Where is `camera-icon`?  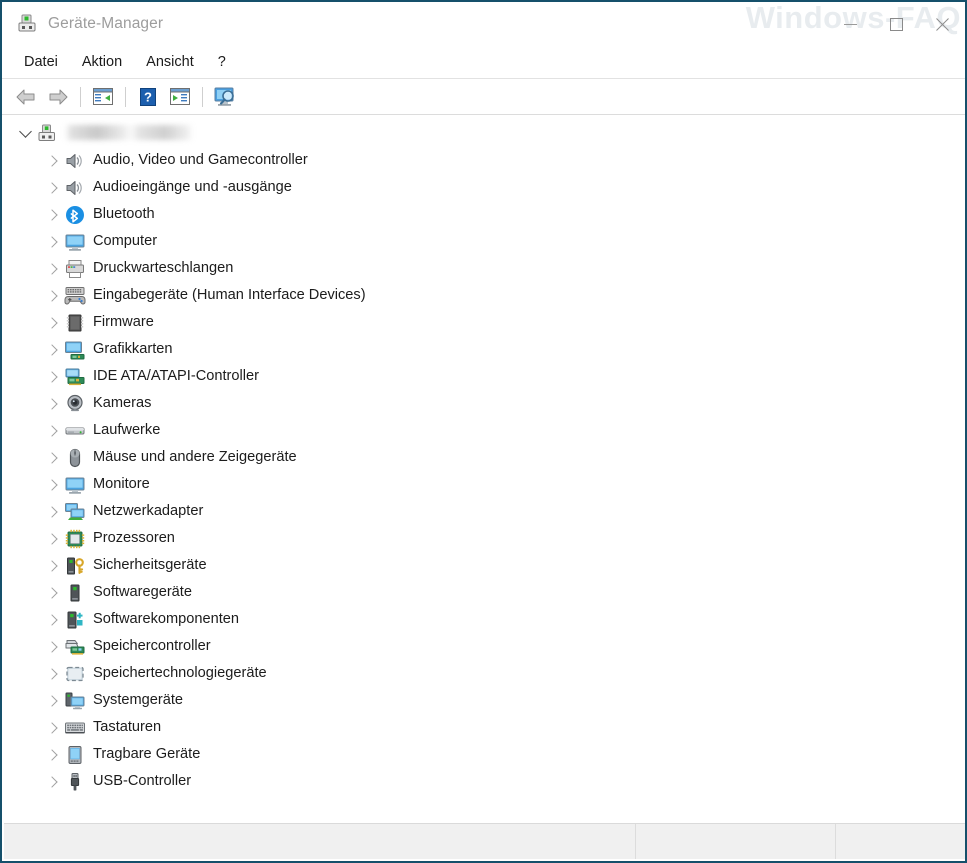
camera-icon is located at coordinates (75, 404).